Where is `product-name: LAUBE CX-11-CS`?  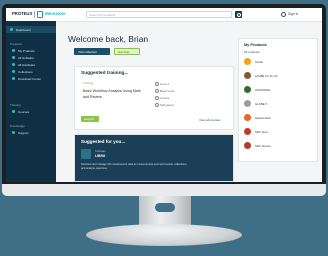
product-name: LAUBE CX-11-CS is located at coordinates (266, 76).